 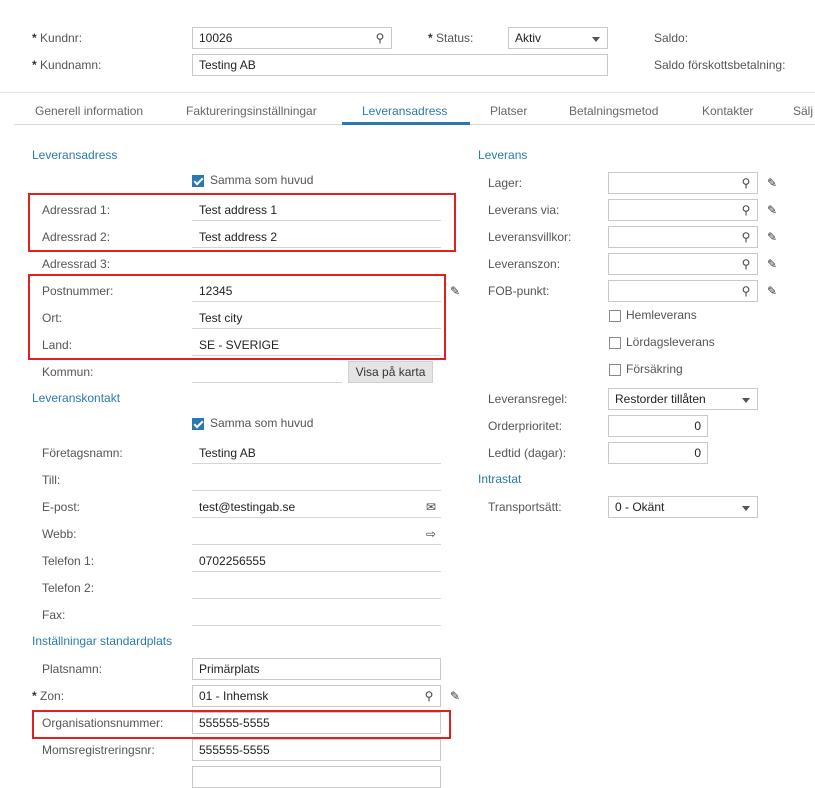 What do you see at coordinates (316, 750) in the screenshot?
I see `momsnr-input: 555555-5555` at bounding box center [316, 750].